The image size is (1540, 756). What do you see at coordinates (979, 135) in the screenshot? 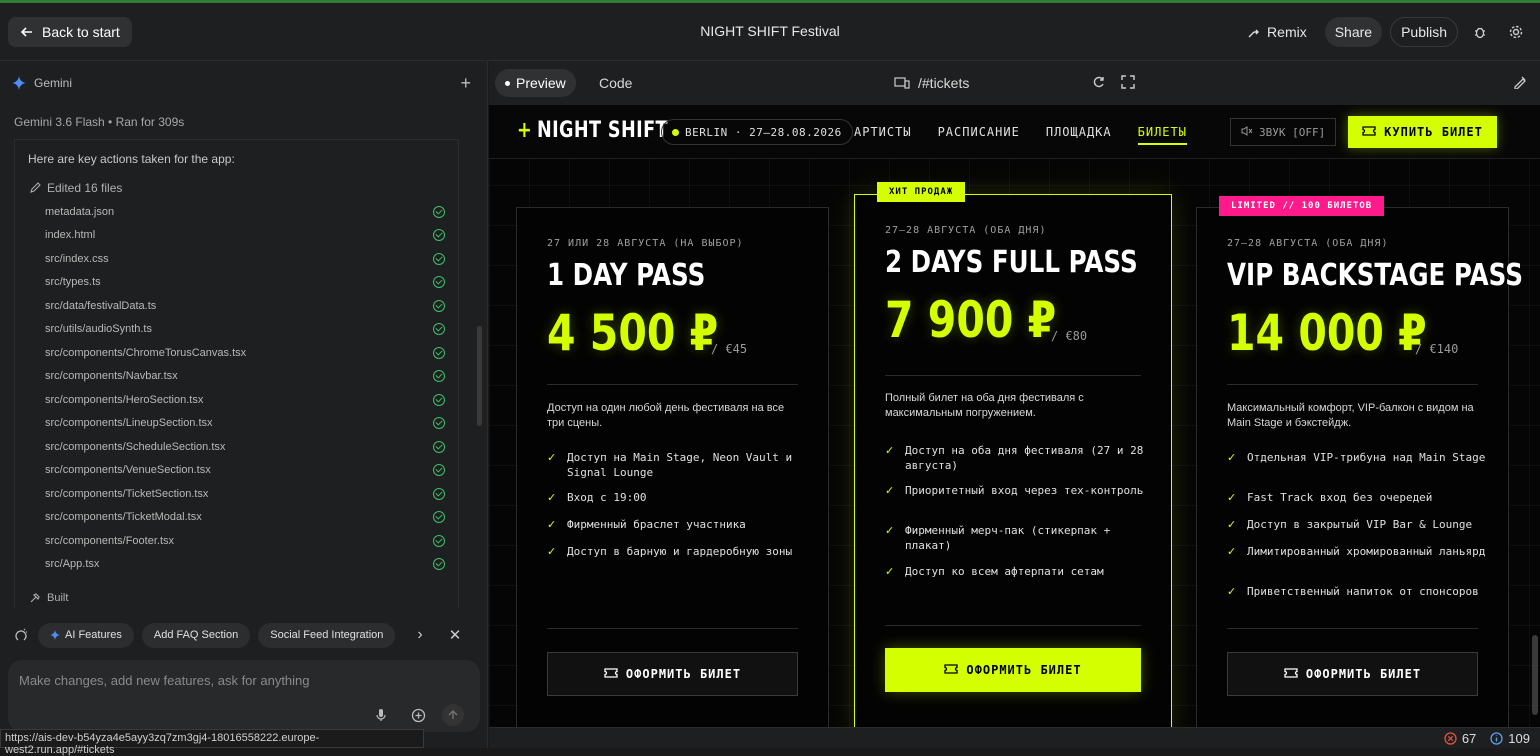
I see `nav-schedule: РАСПИСАНИЕ` at bounding box center [979, 135].